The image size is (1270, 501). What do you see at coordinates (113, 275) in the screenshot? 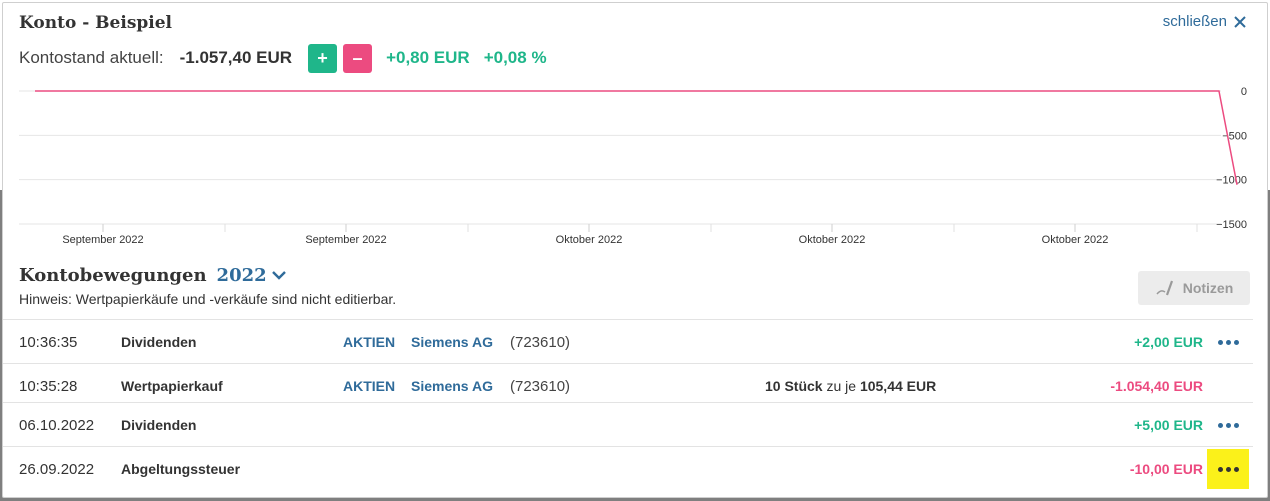
I see `movements-title: Kontobewegungen` at bounding box center [113, 275].